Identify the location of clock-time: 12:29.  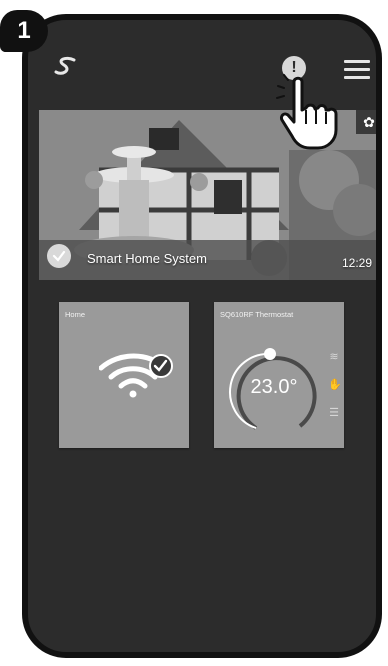
(356, 263).